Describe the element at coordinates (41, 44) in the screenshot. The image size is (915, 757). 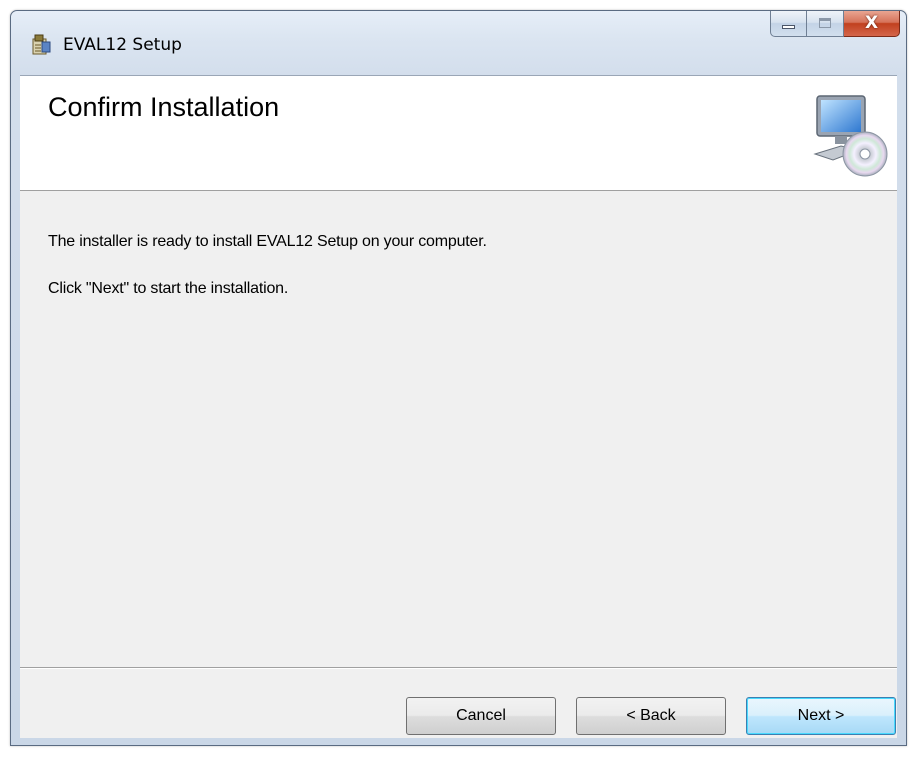
I see `installer-icon` at that location.